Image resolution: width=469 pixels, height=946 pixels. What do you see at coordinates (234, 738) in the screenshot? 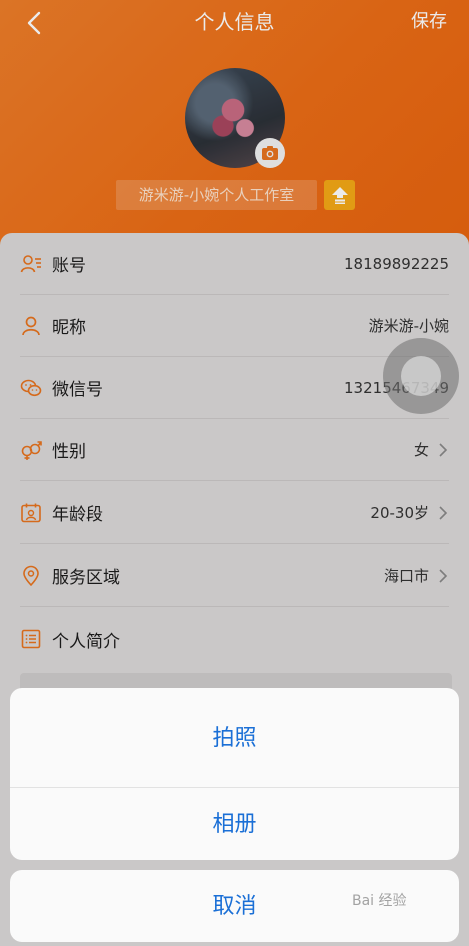
I see `take-photo-button: 拍照` at bounding box center [234, 738].